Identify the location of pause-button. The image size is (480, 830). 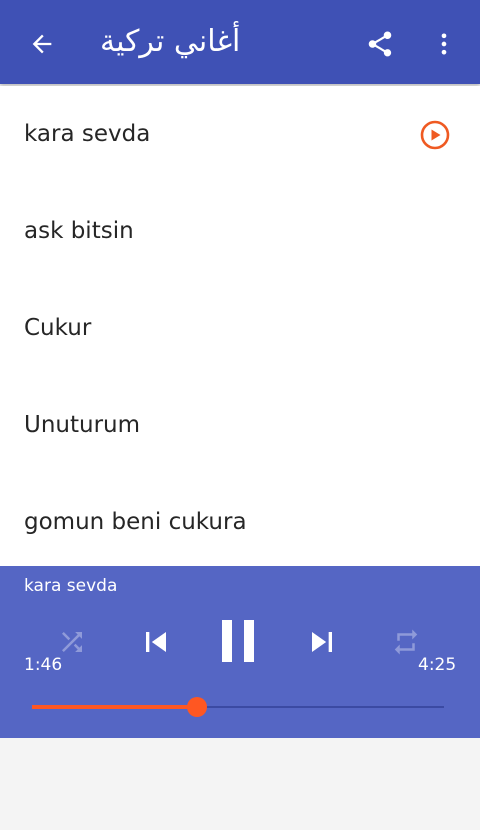
(238, 641).